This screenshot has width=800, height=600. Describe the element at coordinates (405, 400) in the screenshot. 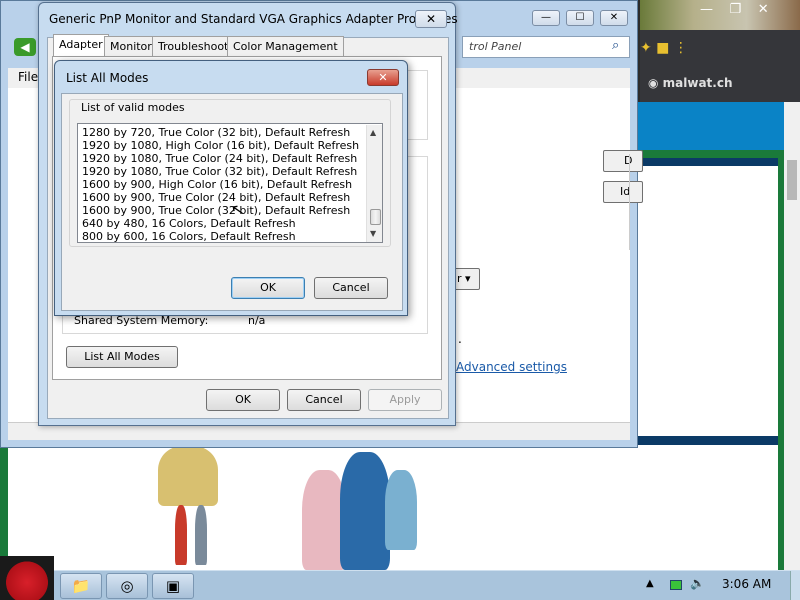

I see `properties-apply-button: Apply` at that location.